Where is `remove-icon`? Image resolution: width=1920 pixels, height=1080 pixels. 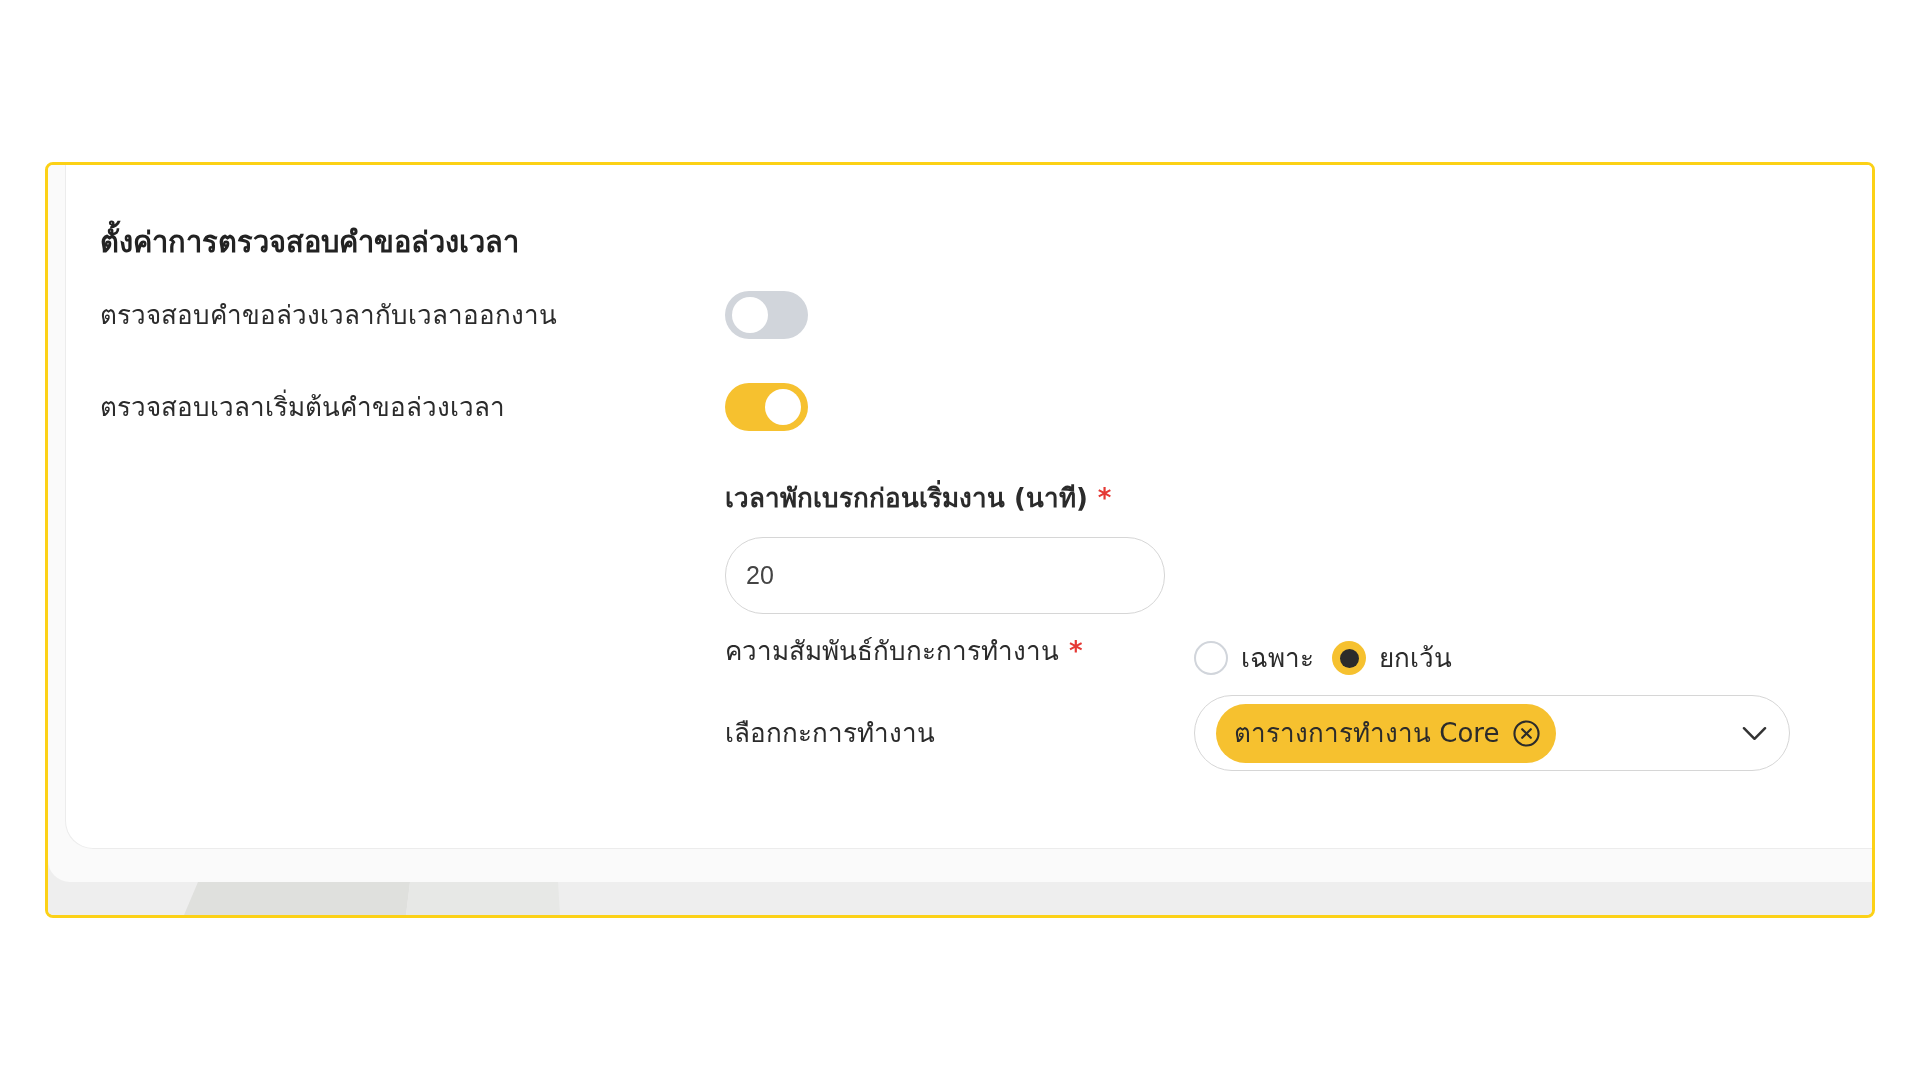 remove-icon is located at coordinates (1527, 733).